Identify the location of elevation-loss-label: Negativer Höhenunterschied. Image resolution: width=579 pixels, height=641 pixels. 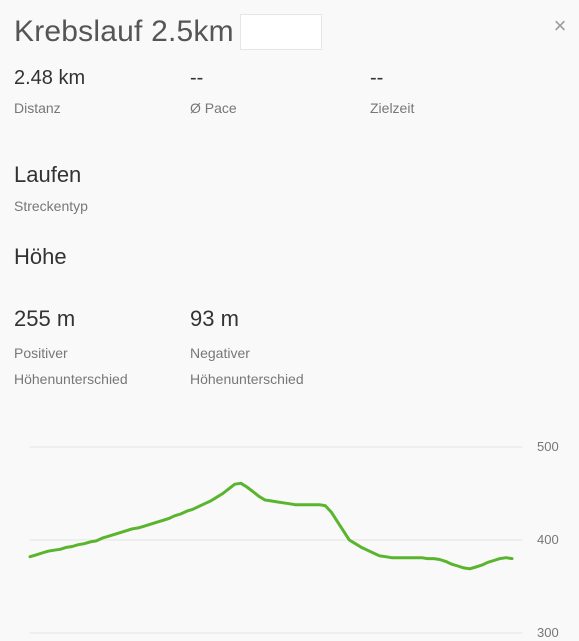
(247, 366).